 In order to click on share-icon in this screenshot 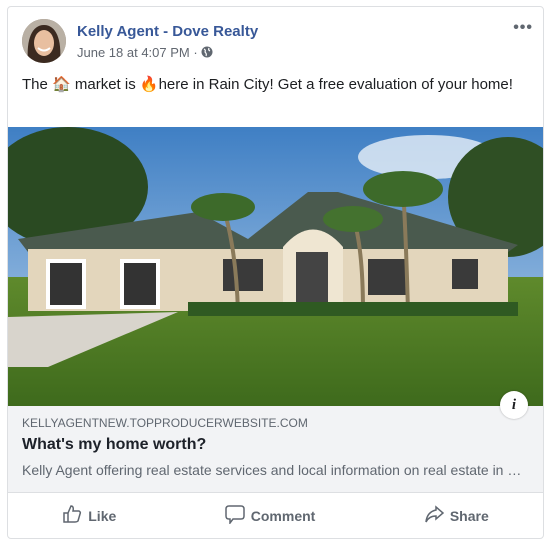, I will do `click(434, 515)`.